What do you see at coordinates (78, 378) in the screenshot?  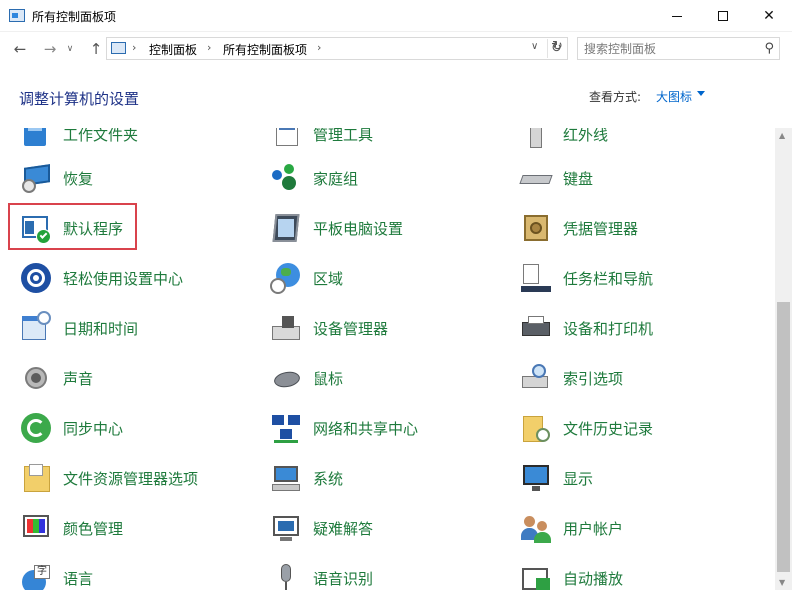 I see `item-label: 声音` at bounding box center [78, 378].